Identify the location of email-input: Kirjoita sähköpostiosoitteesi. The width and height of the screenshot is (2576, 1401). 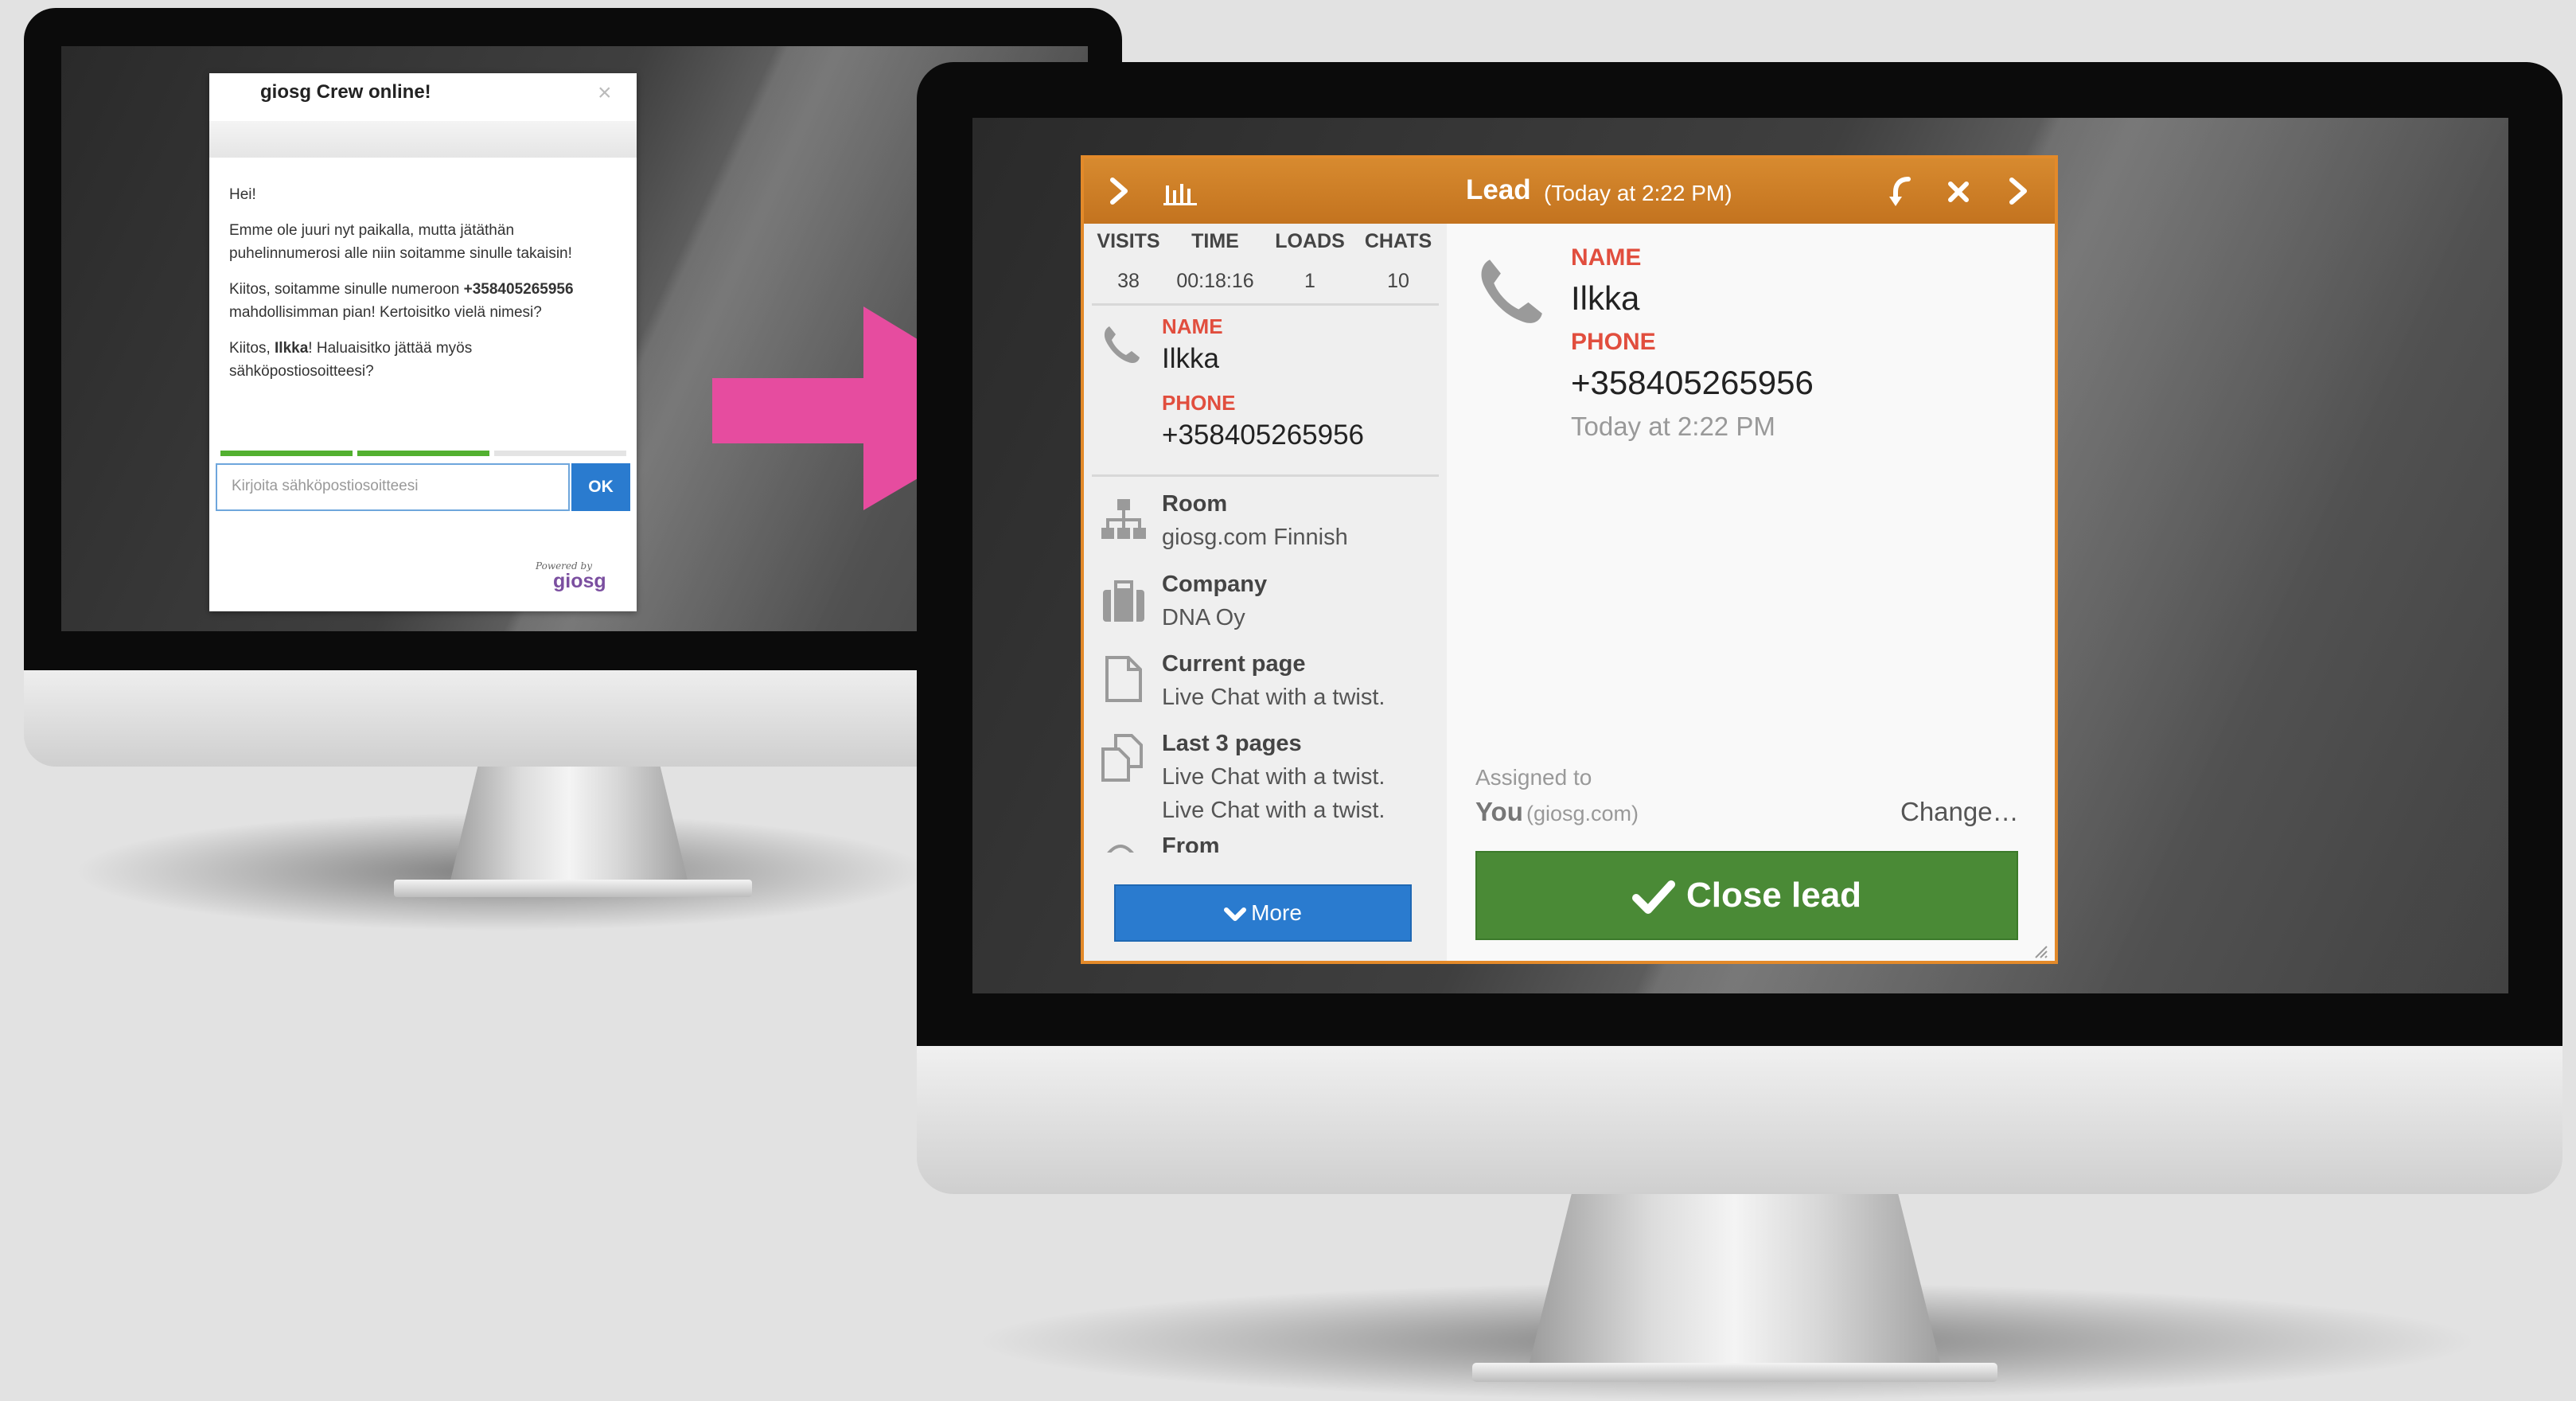
(393, 487).